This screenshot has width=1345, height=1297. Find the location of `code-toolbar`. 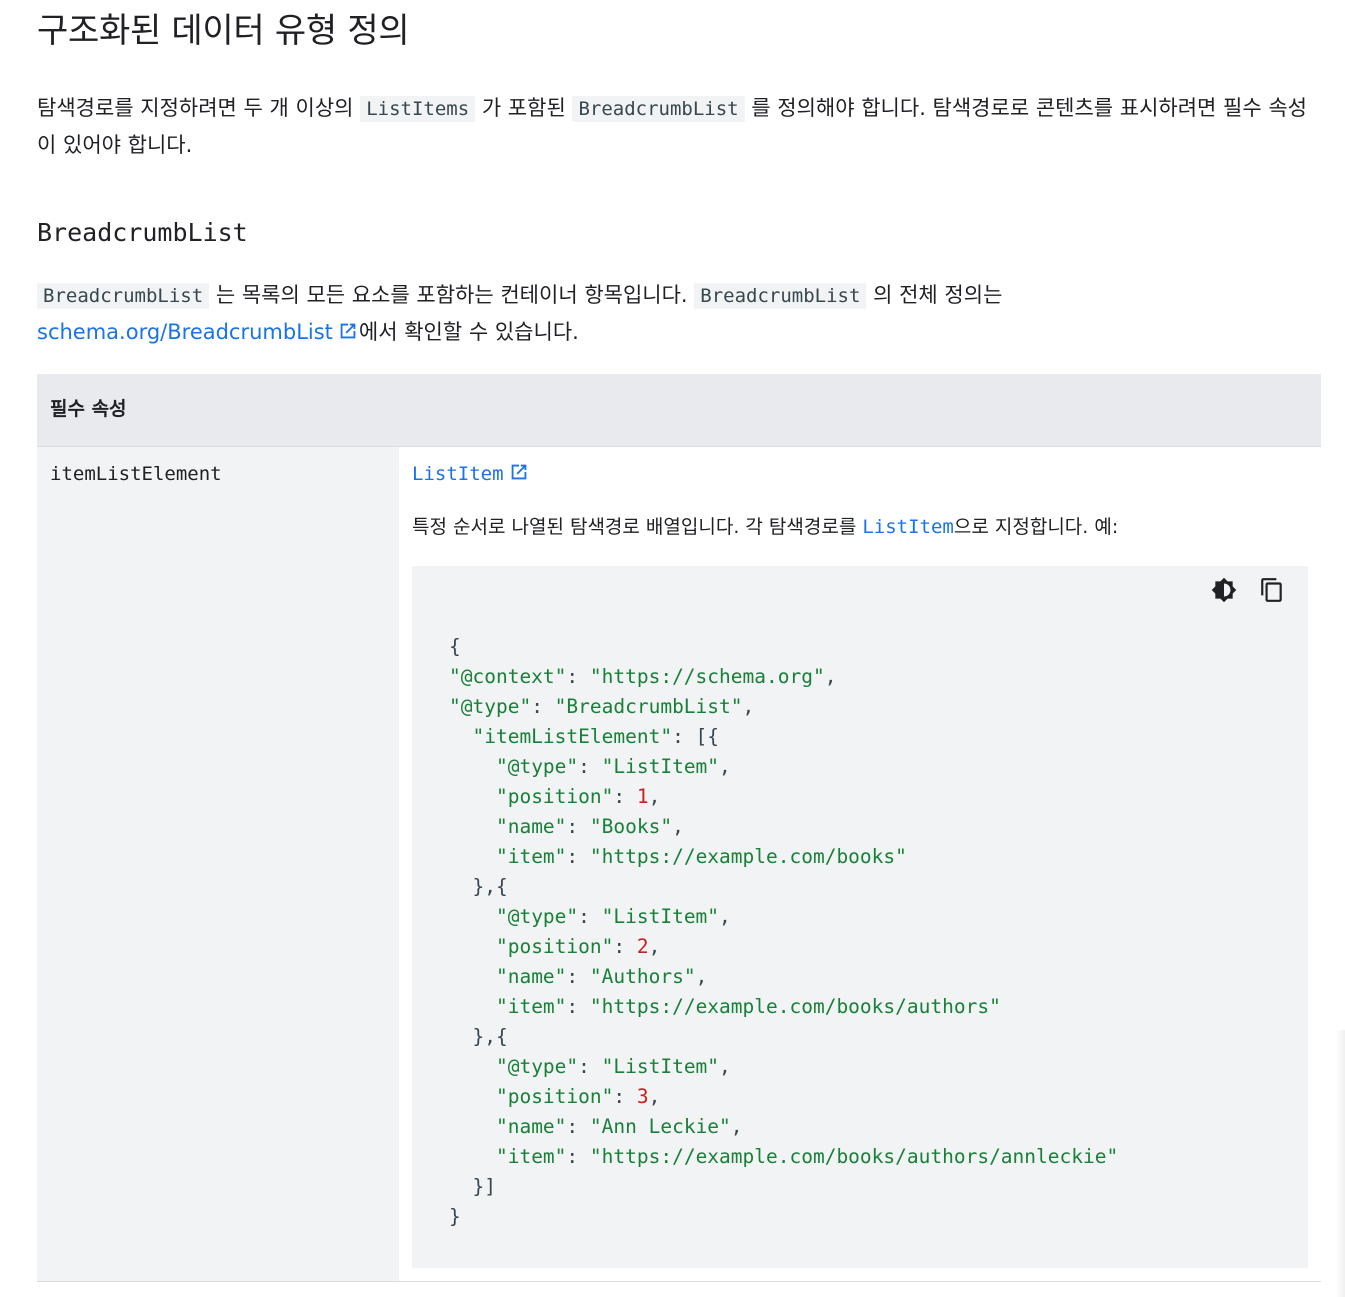

code-toolbar is located at coordinates (1248, 590).